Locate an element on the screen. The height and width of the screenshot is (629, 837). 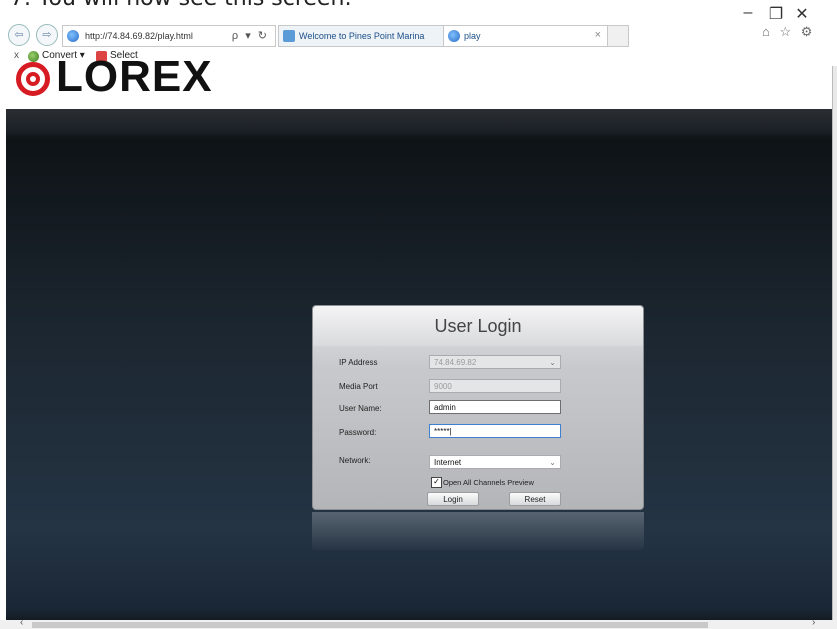
tab-label: Welcome to Pines Point Marina is located at coordinates (362, 36).